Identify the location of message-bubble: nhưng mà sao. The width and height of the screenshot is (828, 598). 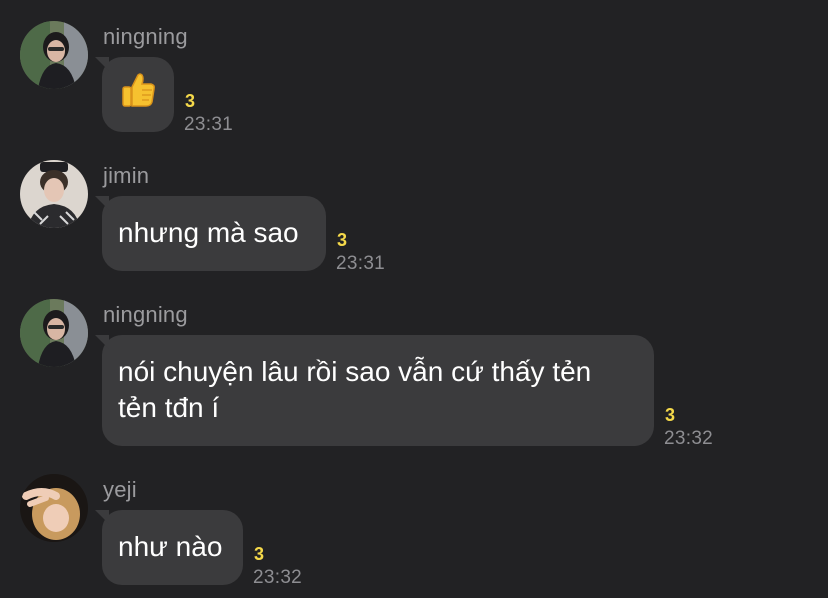
(210, 233).